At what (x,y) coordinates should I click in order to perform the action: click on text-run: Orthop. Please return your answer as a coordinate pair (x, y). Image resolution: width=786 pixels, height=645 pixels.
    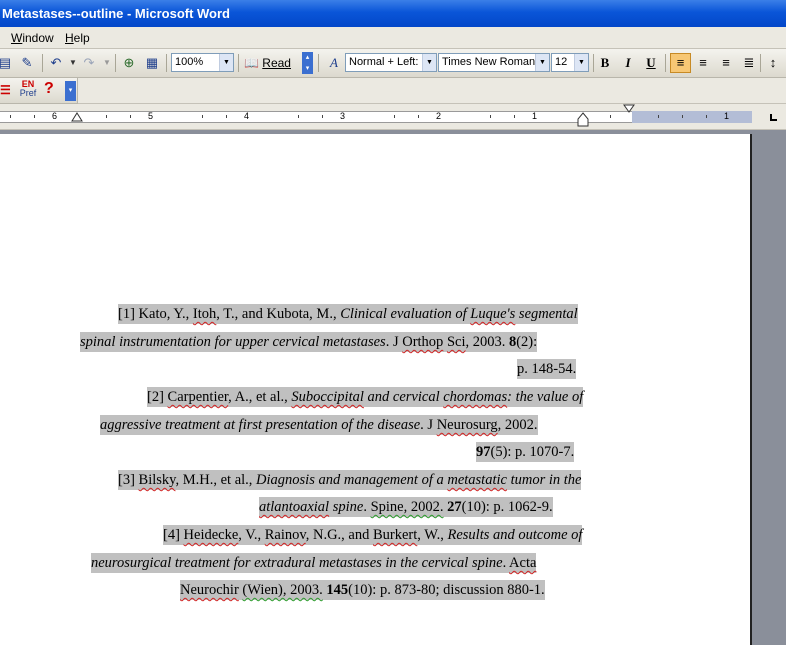
    Looking at the image, I should click on (423, 342).